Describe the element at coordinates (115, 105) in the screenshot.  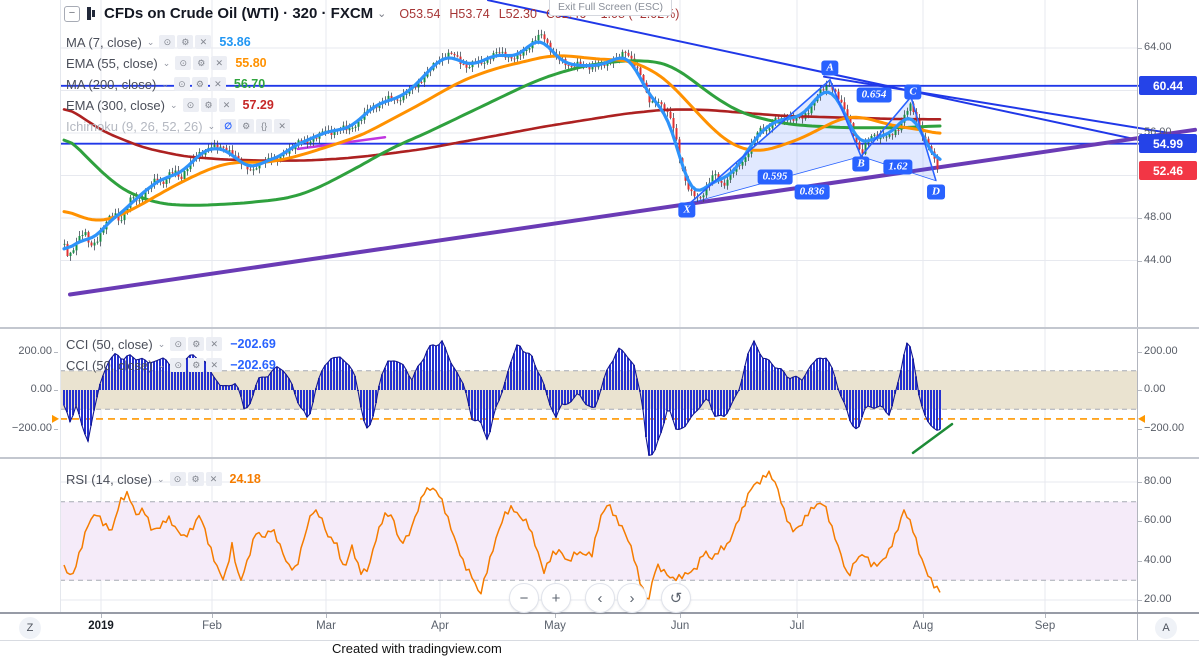
I see `indicator-label: EMA (300, close)` at that location.